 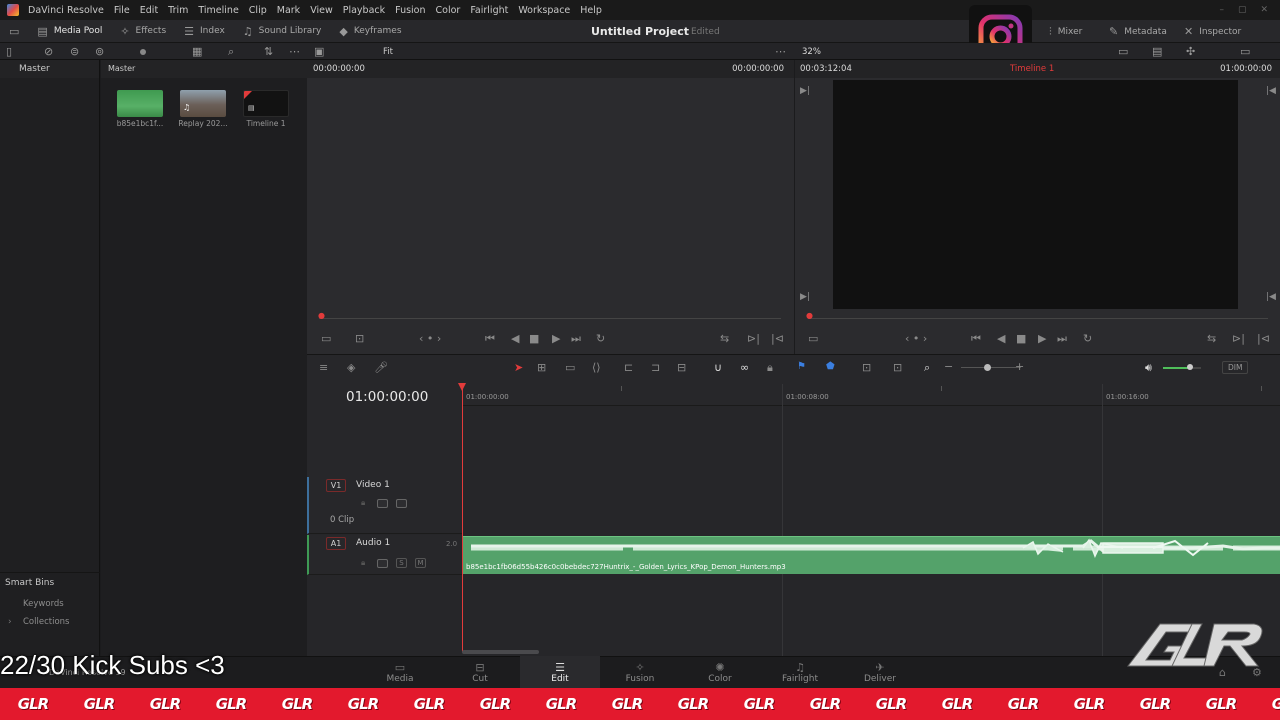 I want to click on source-viewer: ● ▭ ⊡ ‹ • › ⏮ ◀ ■ ▶ ⏭ ↻ ⇆ ⊳| |⊲, so click(x=550, y=216).